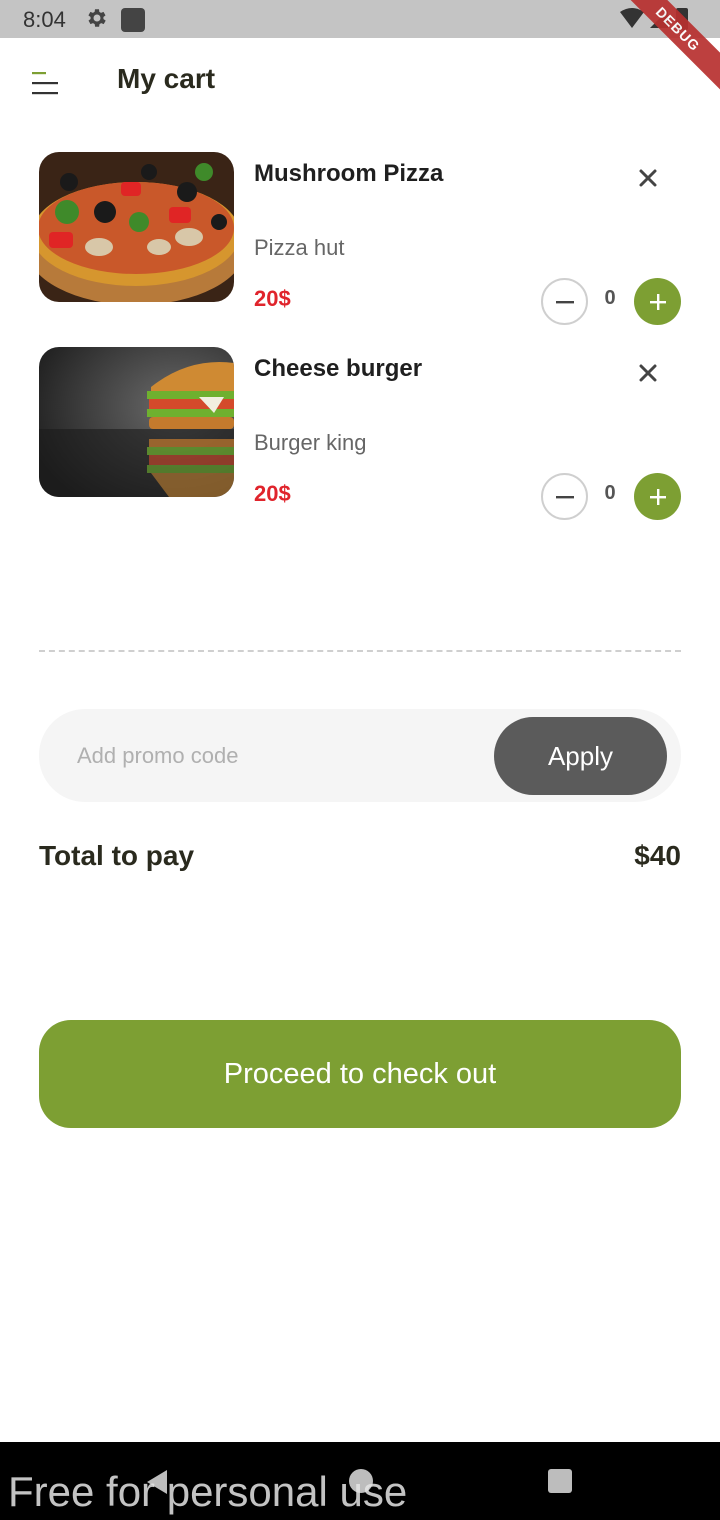 This screenshot has width=720, height=1520. I want to click on item-store: Pizza hut, so click(299, 247).